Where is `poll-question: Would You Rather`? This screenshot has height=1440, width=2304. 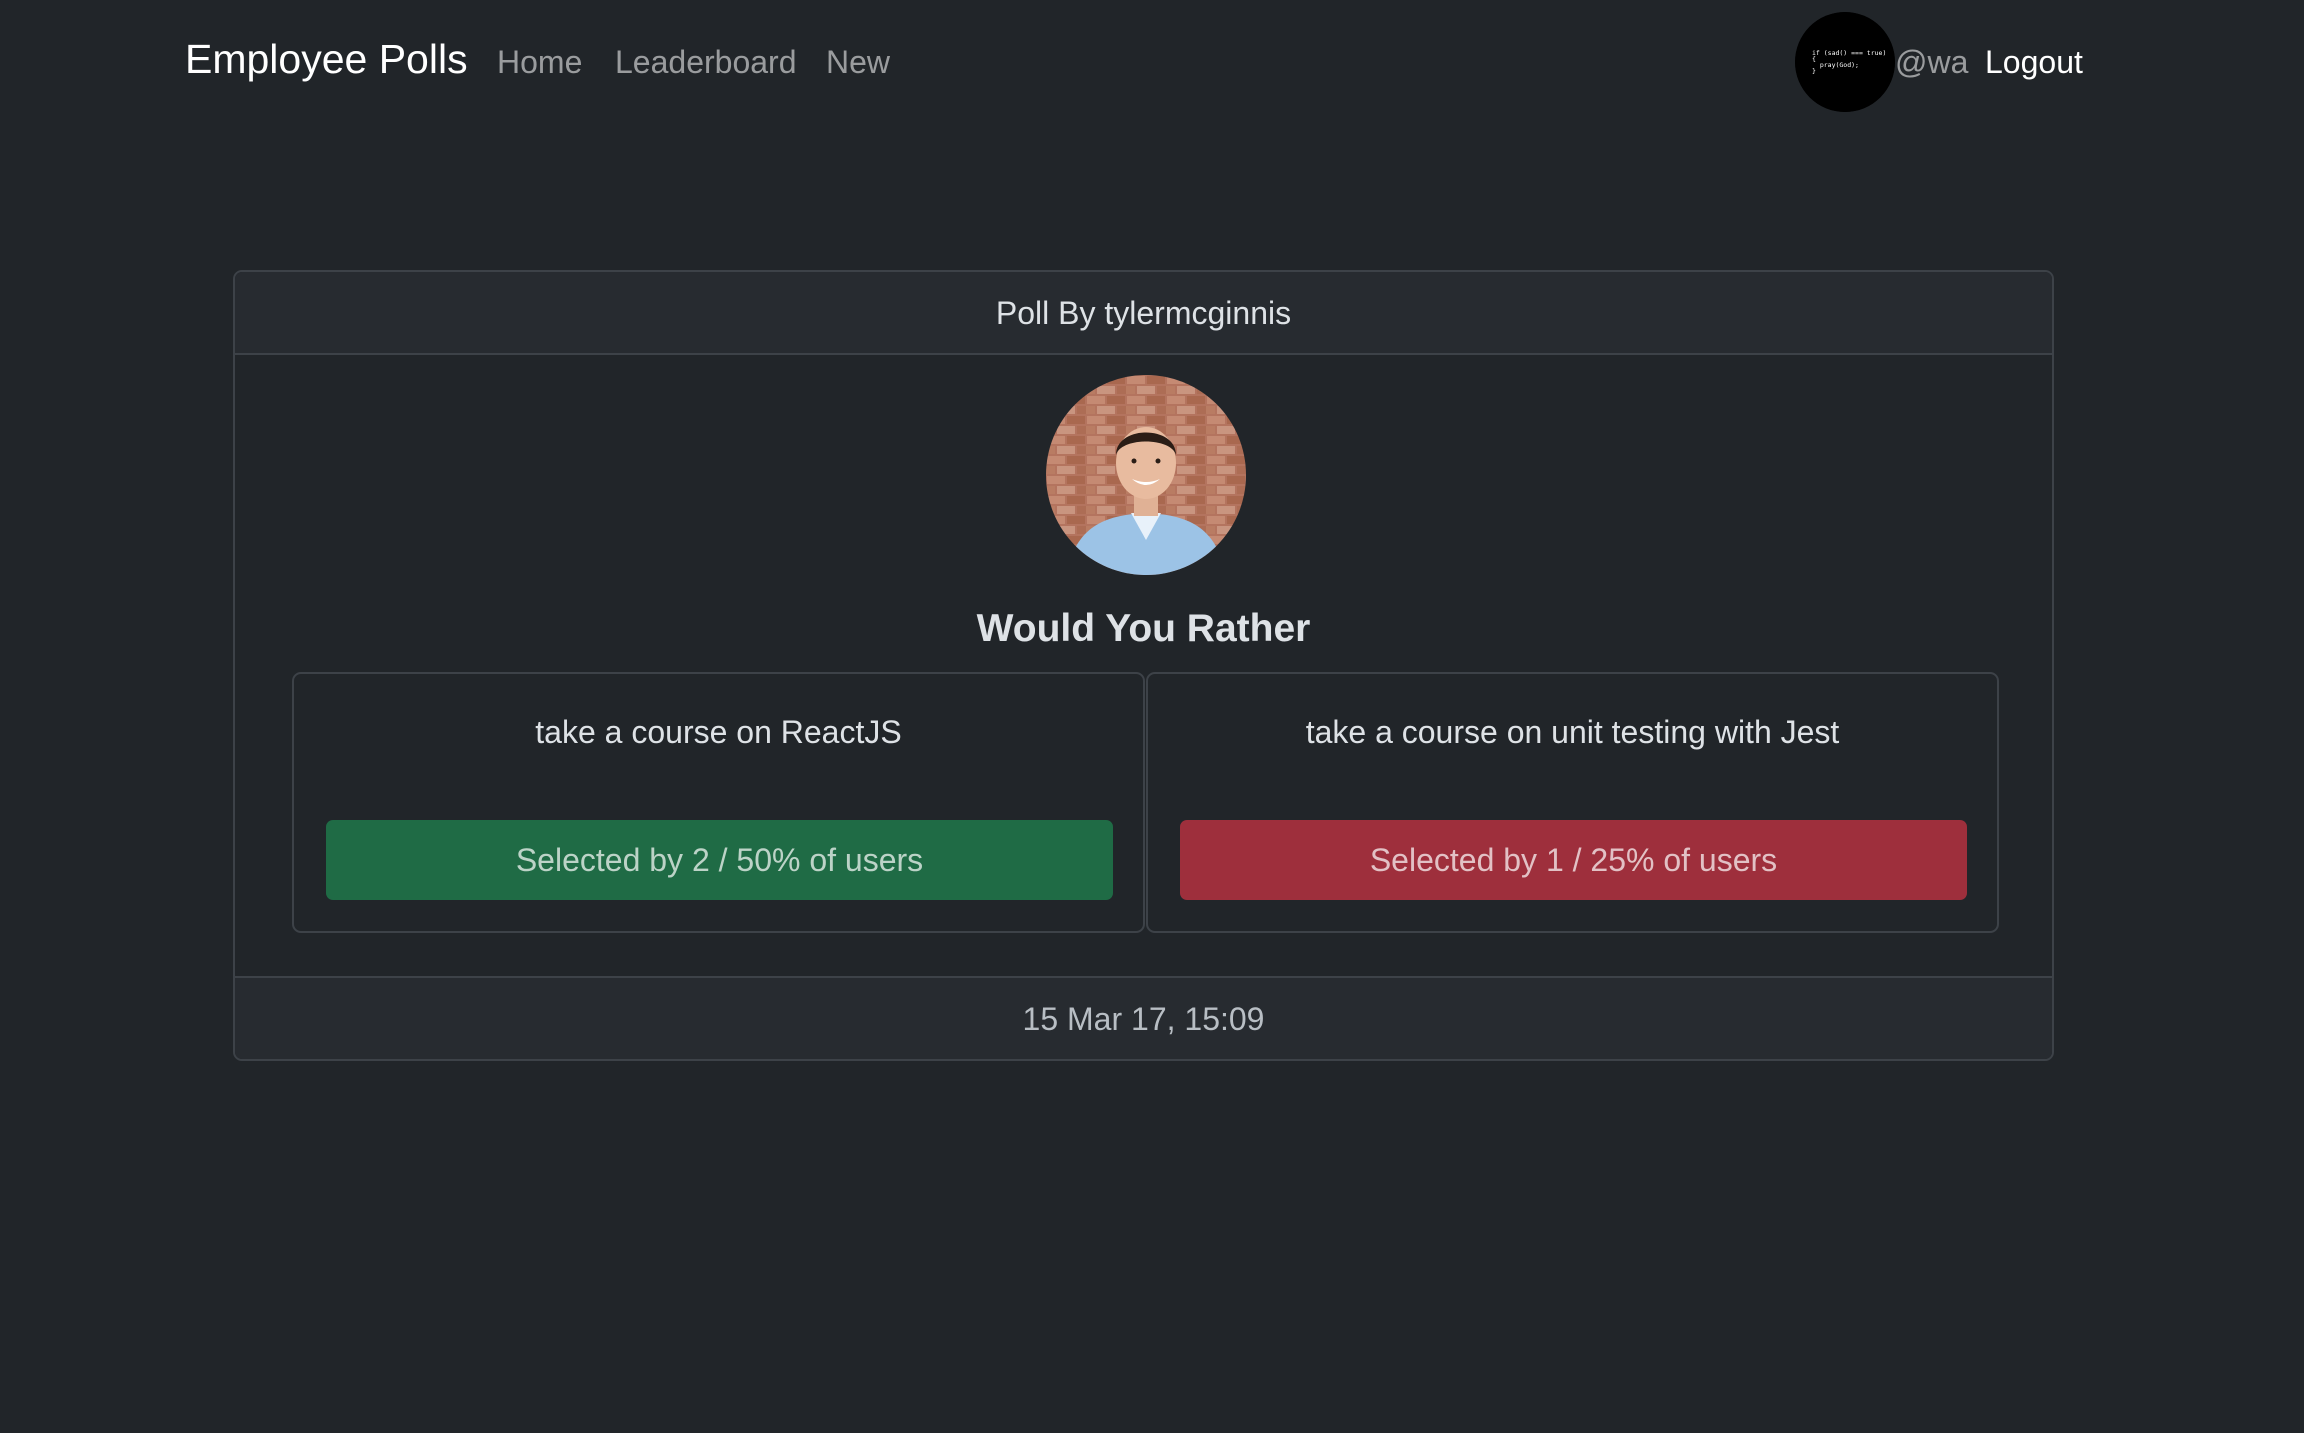 poll-question: Would You Rather is located at coordinates (1143, 628).